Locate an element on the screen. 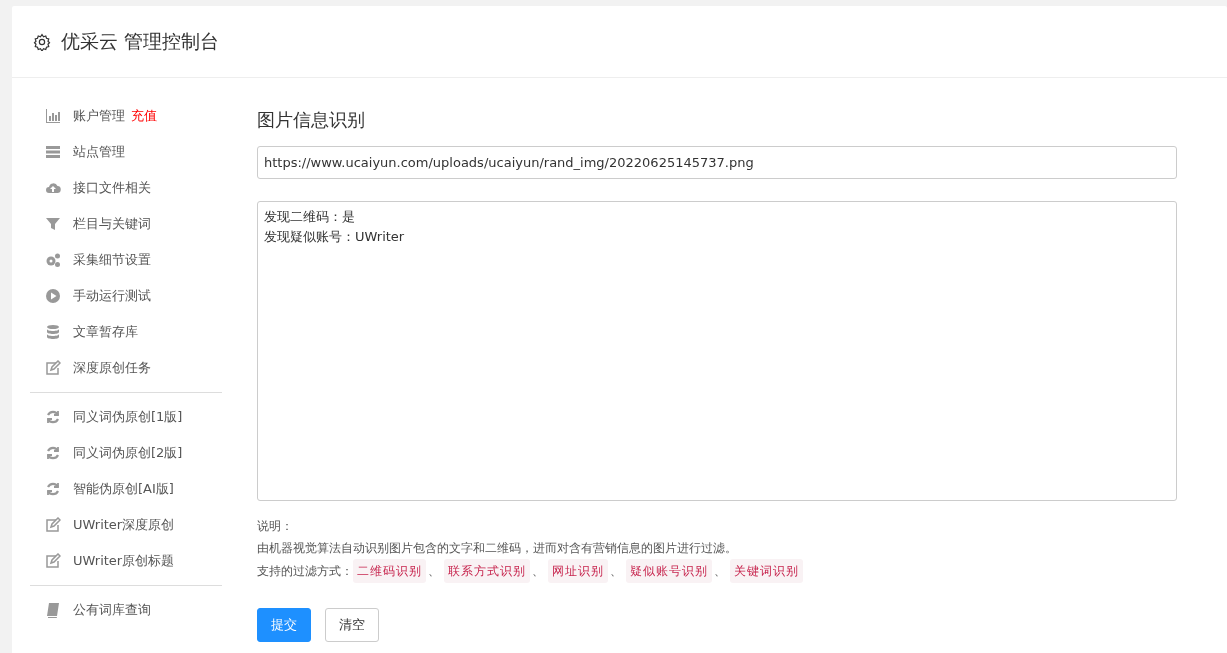 The image size is (1227, 653). section-heading: 图片信息识别 is located at coordinates (311, 120).